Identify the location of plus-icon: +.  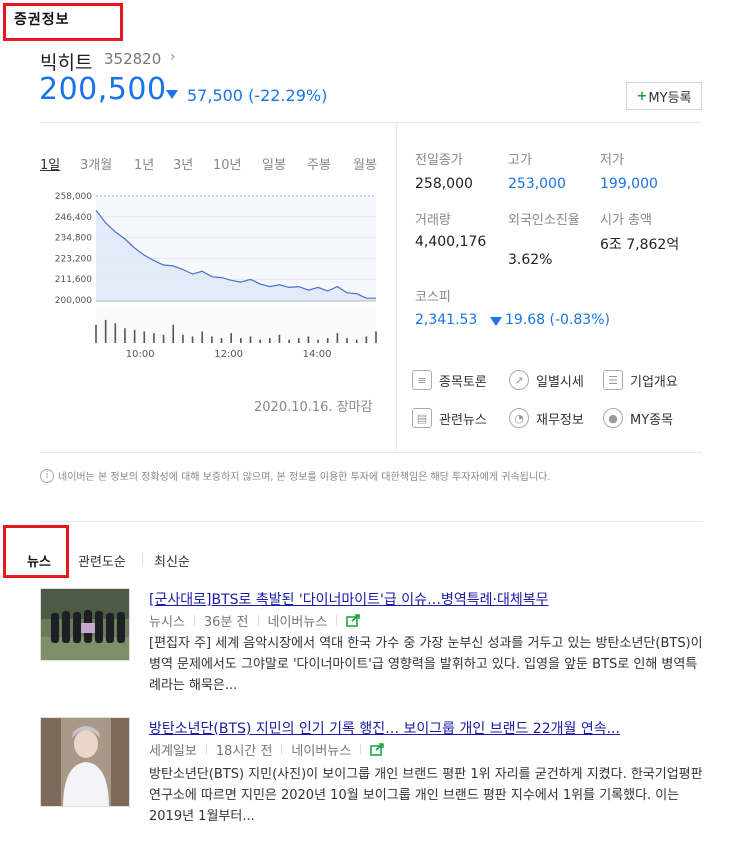
(642, 96).